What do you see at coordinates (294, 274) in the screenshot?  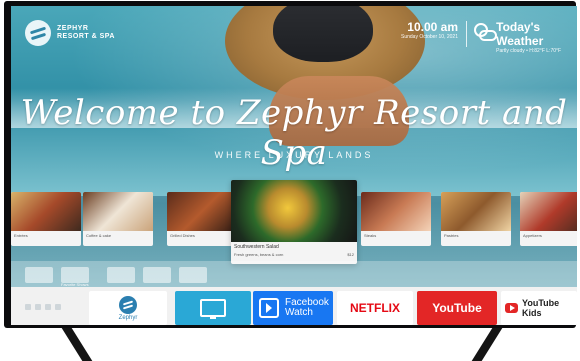 I see `secondary-row: Favorite Shows` at bounding box center [294, 274].